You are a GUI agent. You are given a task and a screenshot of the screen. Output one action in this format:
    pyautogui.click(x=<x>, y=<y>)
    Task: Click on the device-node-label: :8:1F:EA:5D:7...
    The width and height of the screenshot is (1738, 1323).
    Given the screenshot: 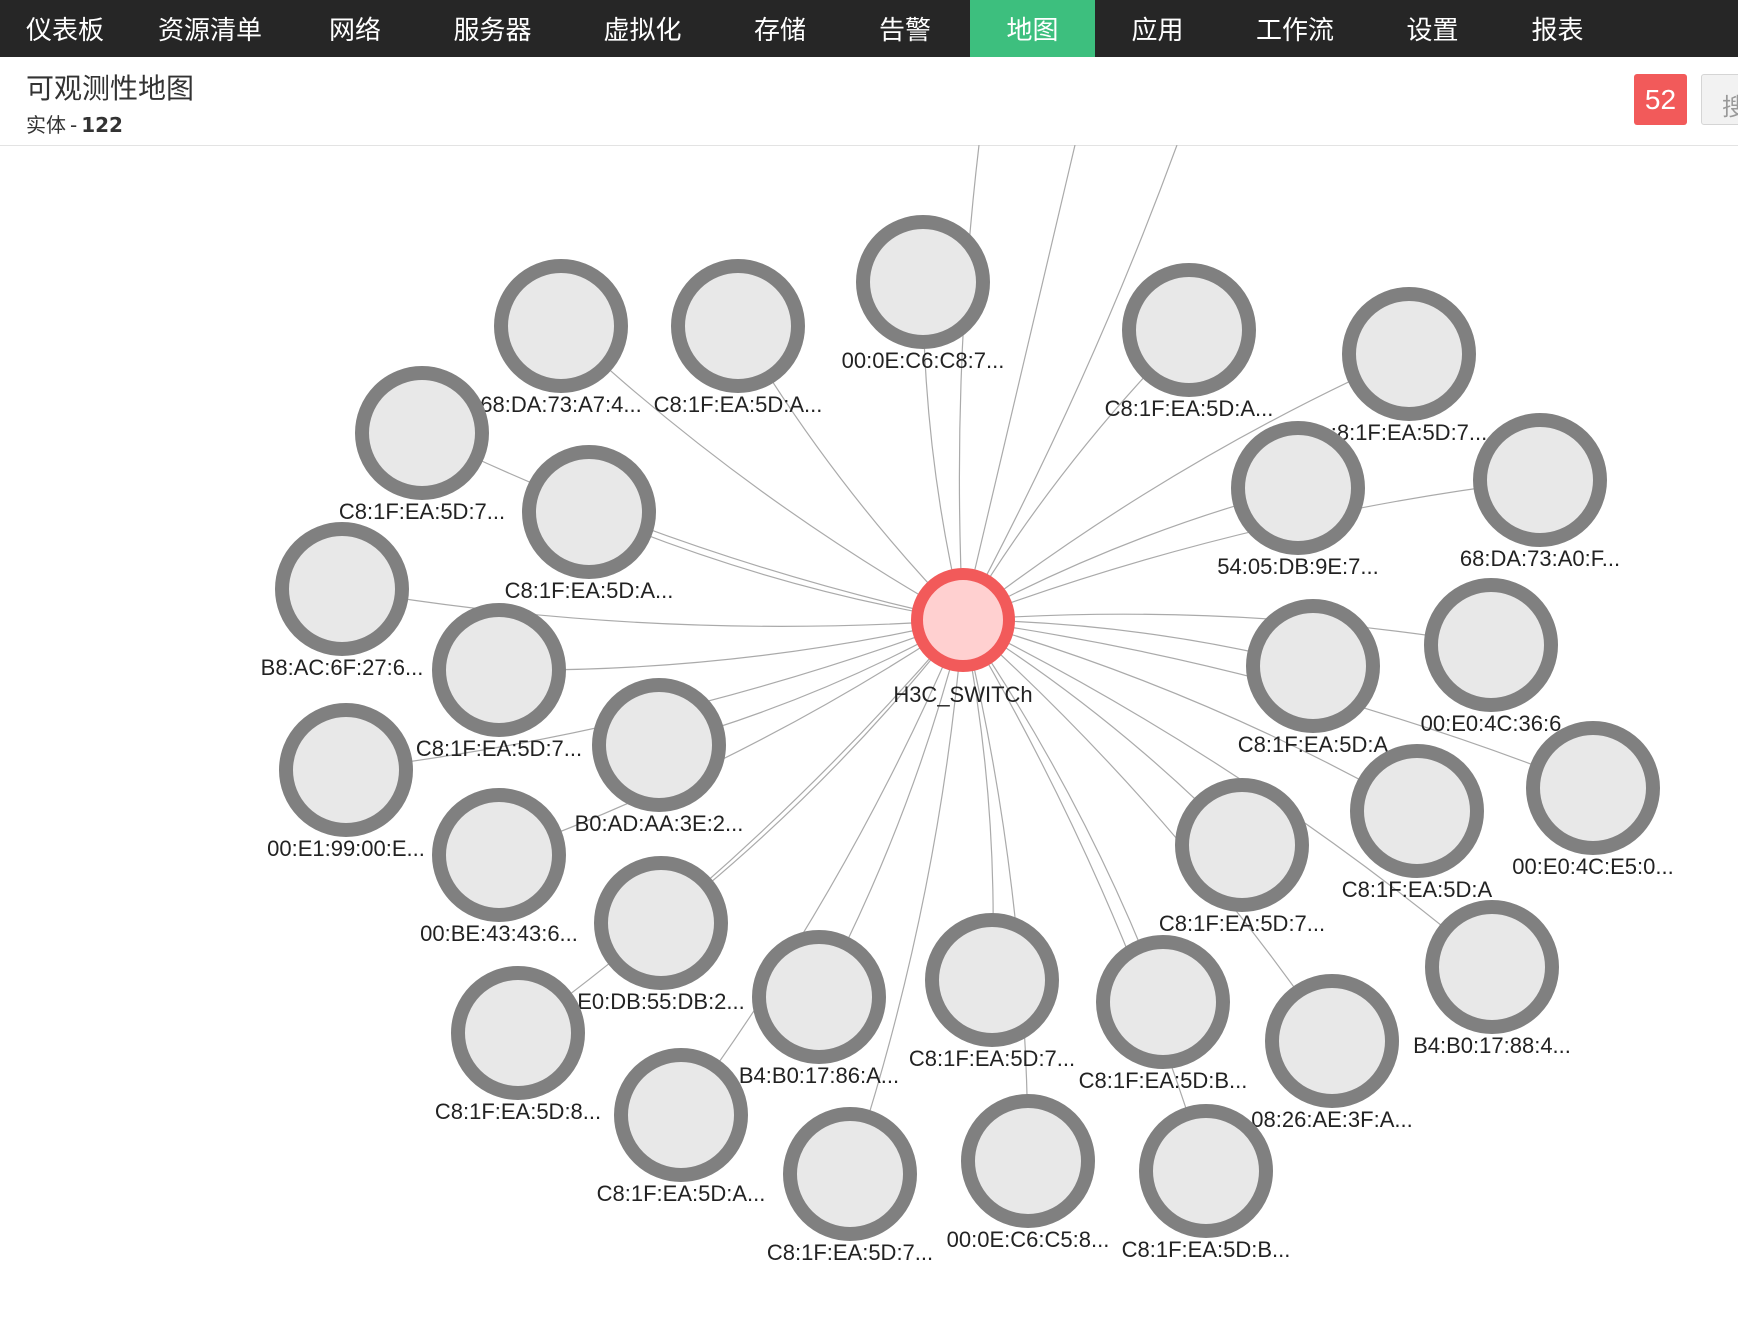 What is the action you would take?
    pyautogui.click(x=1409, y=432)
    